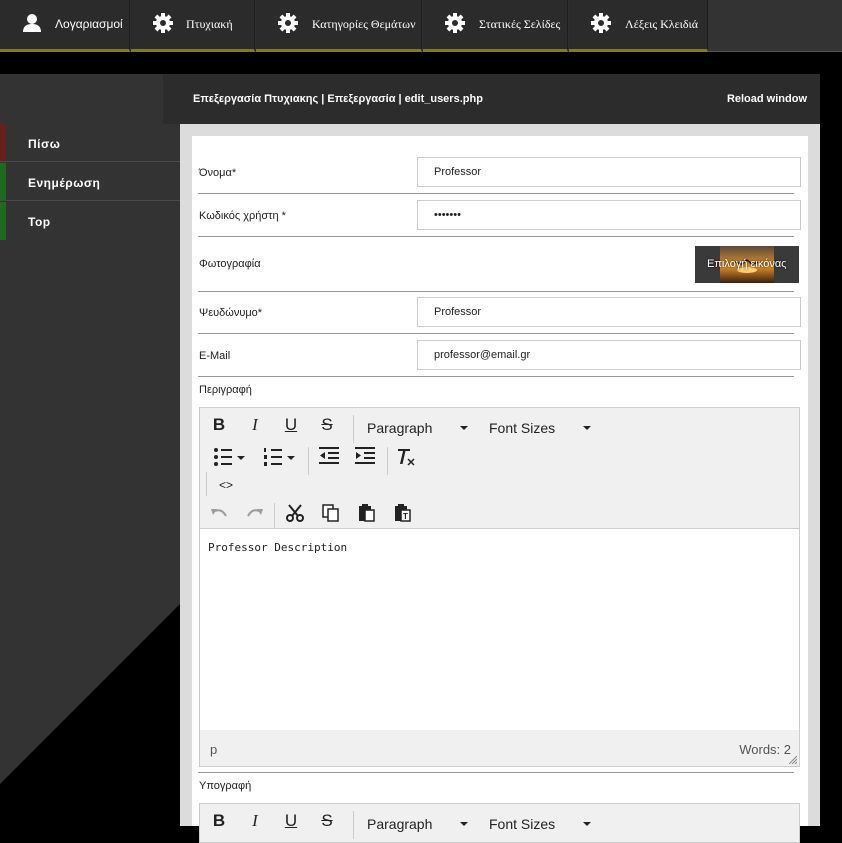 This screenshot has width=842, height=843. What do you see at coordinates (90, 221) in the screenshot?
I see `sidebar-item-top: Top` at bounding box center [90, 221].